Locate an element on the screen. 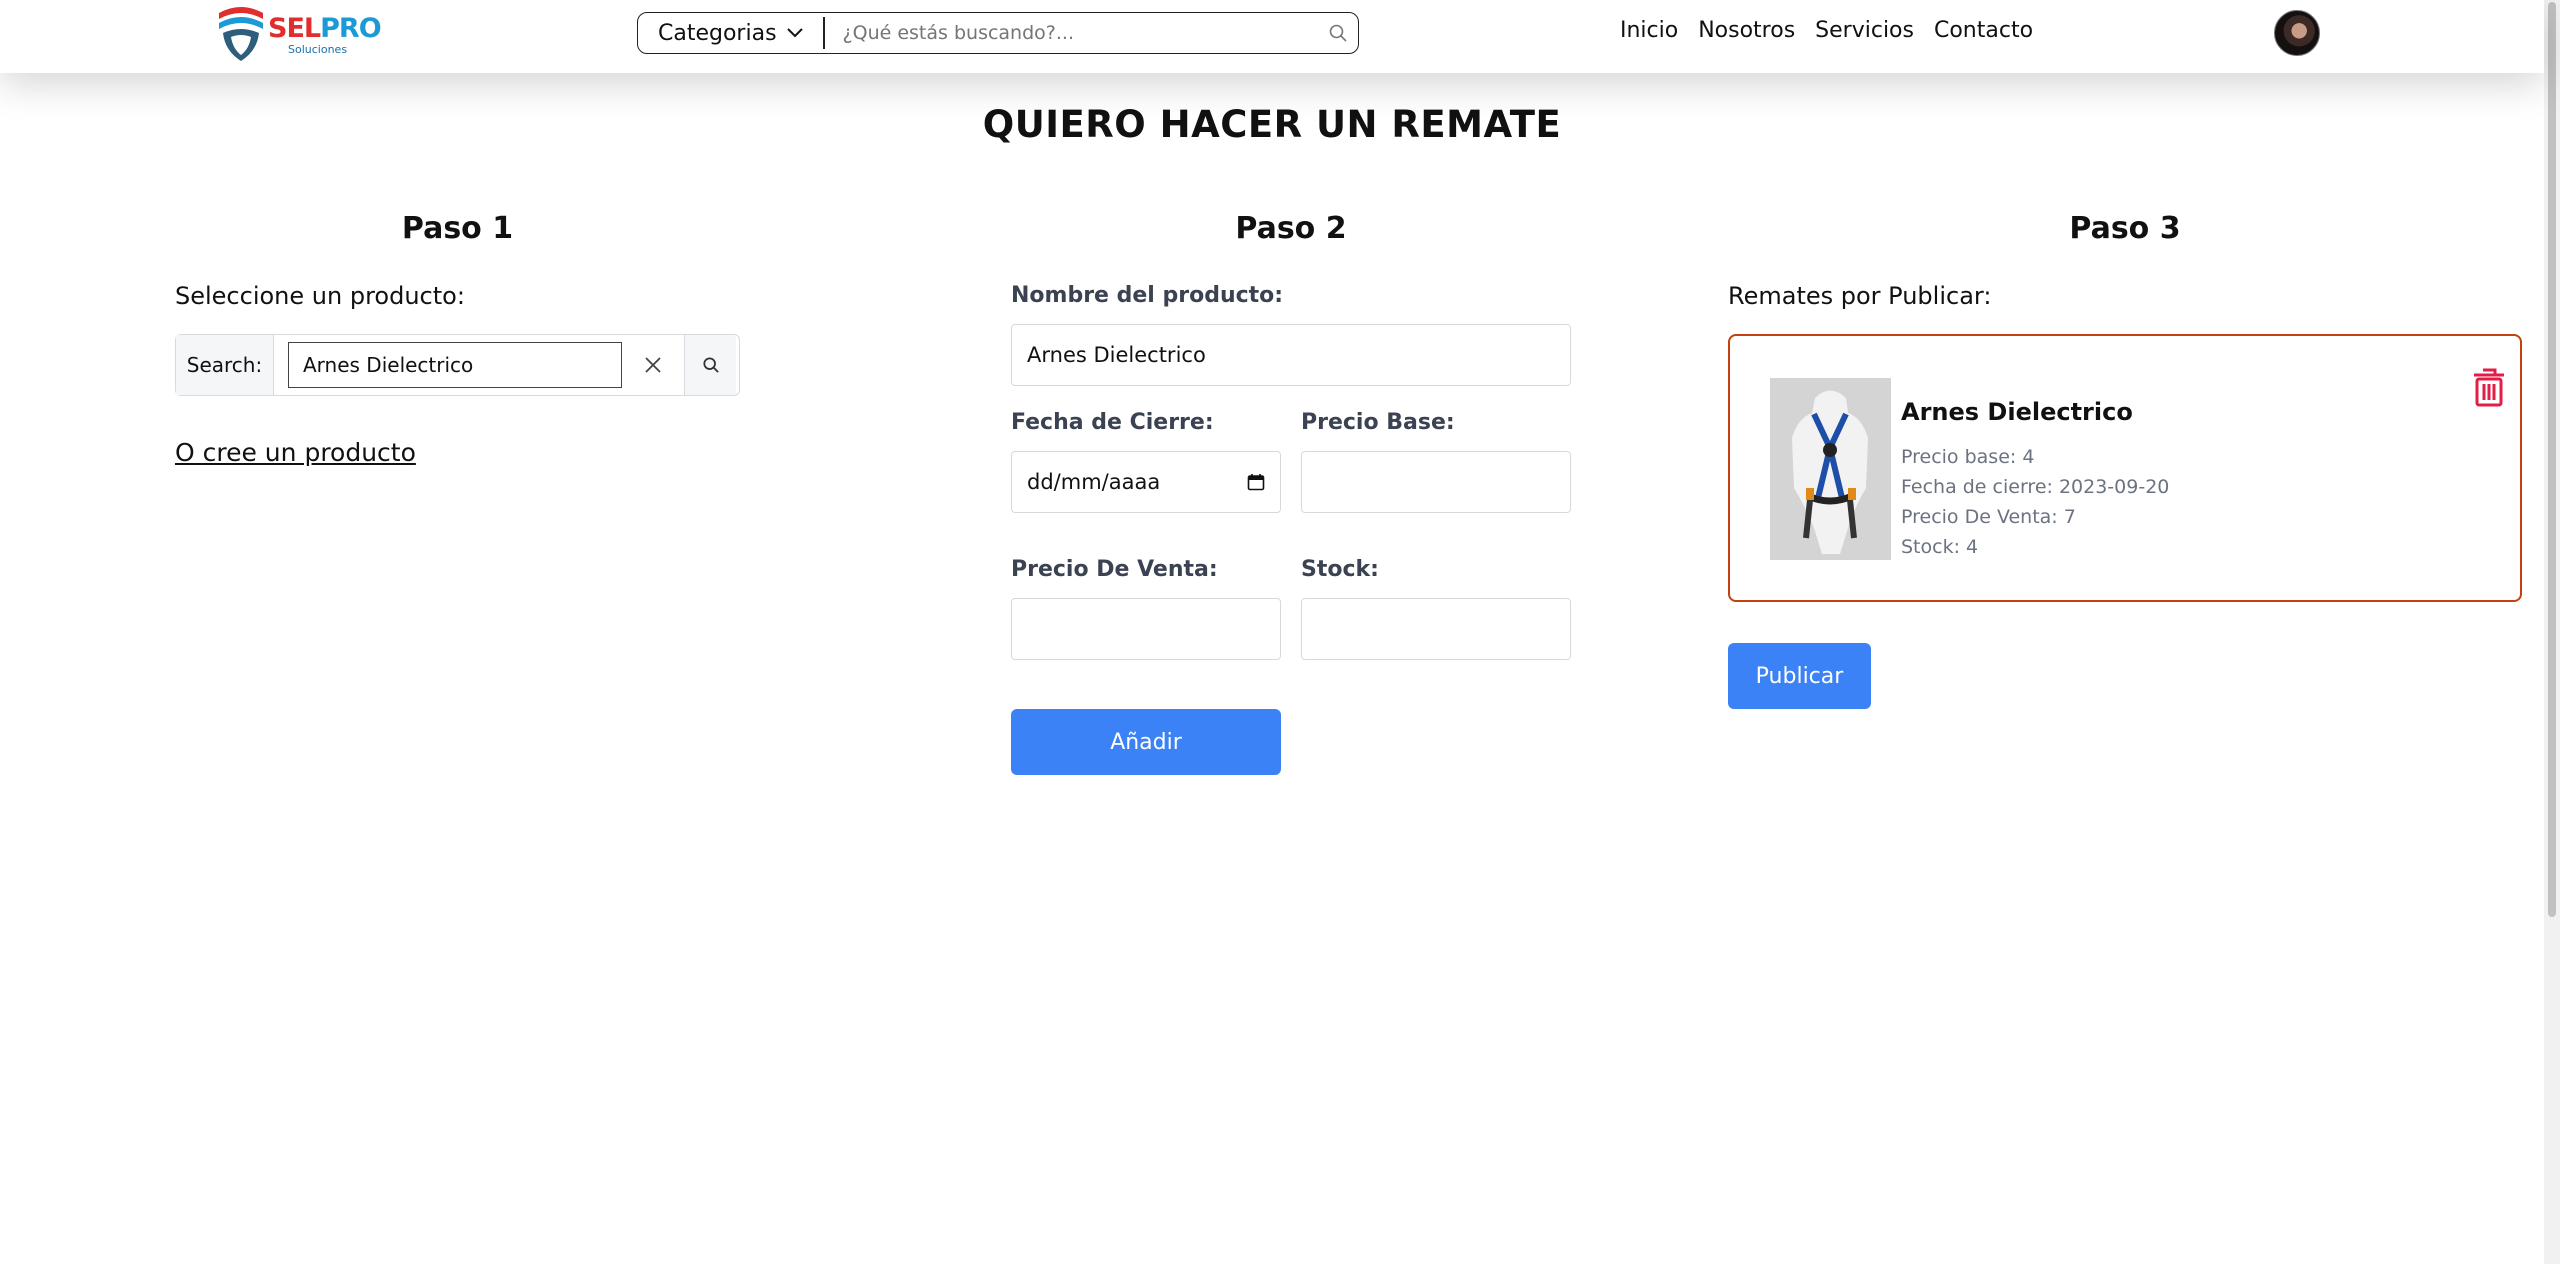 This screenshot has height=1264, width=2560. header-search-button is located at coordinates (1338, 33).